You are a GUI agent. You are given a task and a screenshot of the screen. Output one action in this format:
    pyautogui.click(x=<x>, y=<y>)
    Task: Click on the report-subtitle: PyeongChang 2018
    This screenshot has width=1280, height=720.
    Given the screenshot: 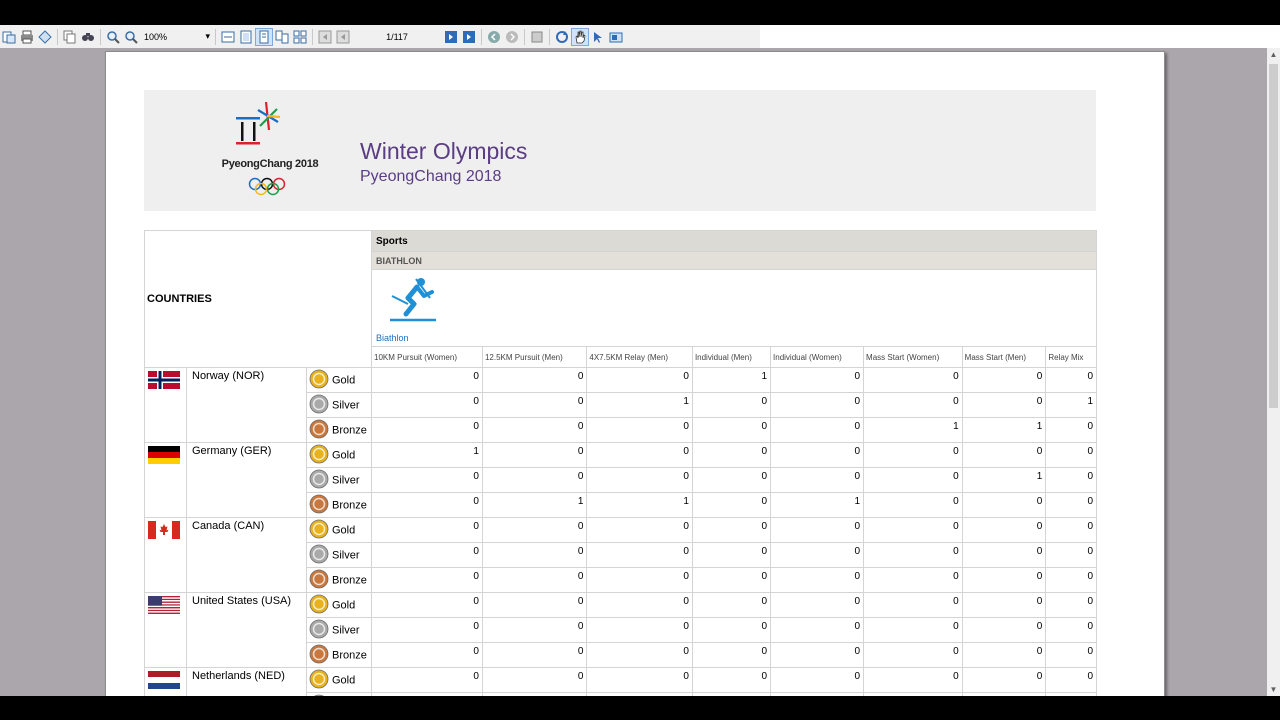 What is the action you would take?
    pyautogui.click(x=431, y=176)
    